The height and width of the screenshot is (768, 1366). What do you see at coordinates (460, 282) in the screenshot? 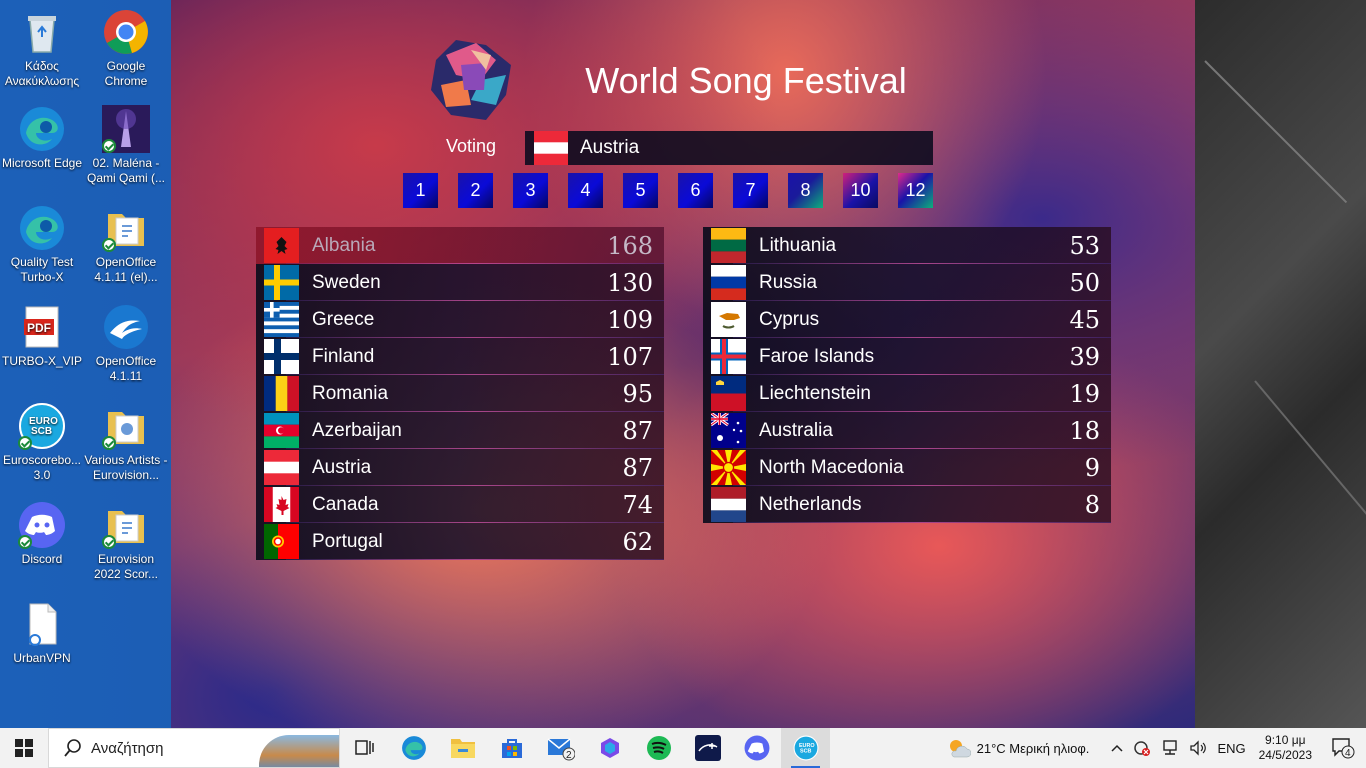
I see `scoreboard-row: Sweden 130` at bounding box center [460, 282].